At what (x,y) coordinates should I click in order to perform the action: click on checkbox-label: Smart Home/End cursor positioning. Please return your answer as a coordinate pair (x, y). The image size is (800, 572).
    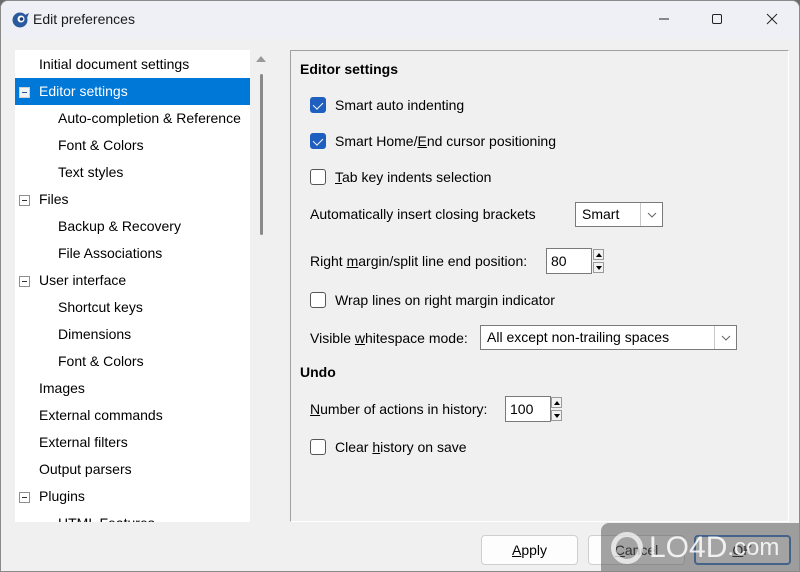
    Looking at the image, I should click on (445, 141).